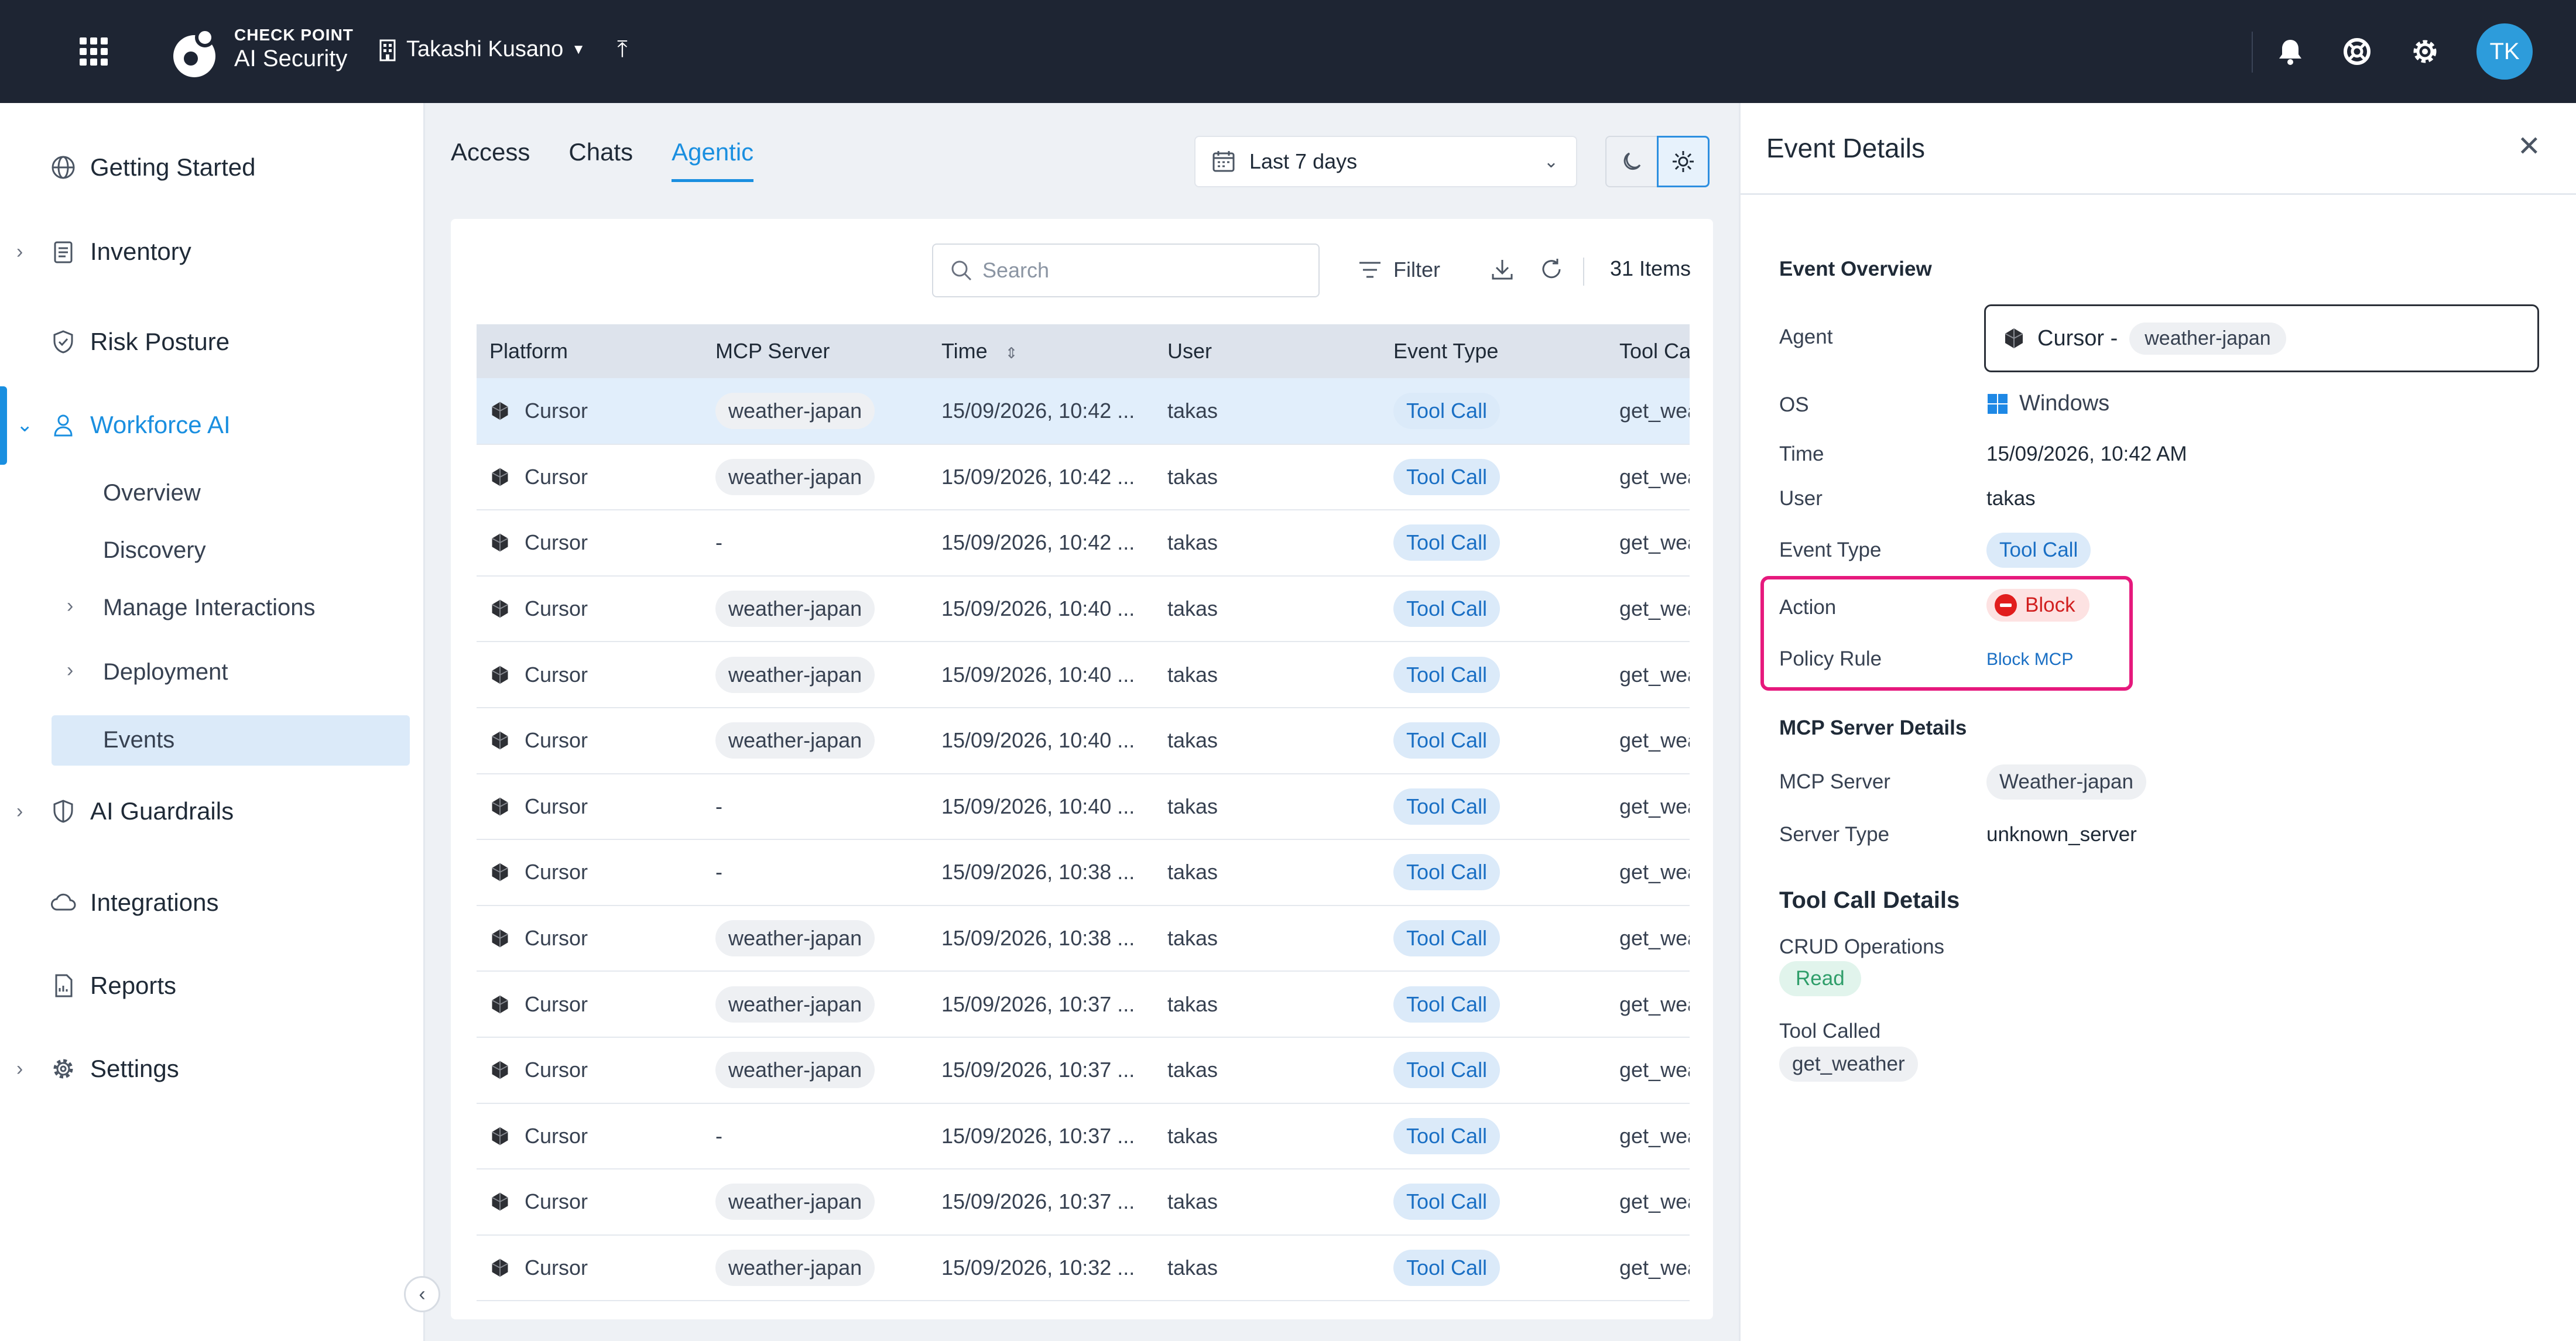 This screenshot has height=1341, width=2576. Describe the element at coordinates (1801, 454) in the screenshot. I see `time-label: Time` at that location.